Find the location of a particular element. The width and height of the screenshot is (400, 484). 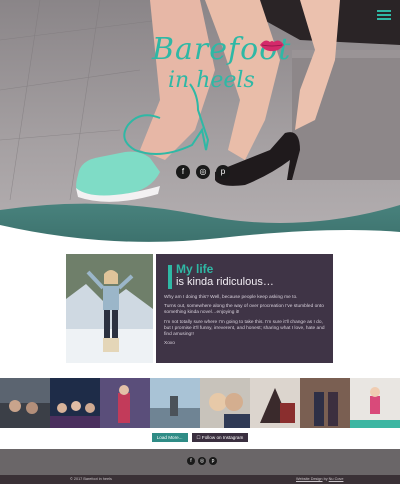

menu-button is located at coordinates (384, 15).